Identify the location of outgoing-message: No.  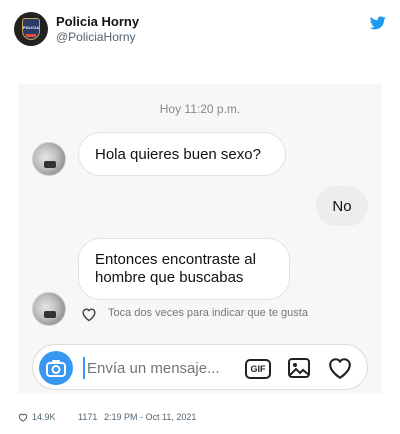
(342, 206).